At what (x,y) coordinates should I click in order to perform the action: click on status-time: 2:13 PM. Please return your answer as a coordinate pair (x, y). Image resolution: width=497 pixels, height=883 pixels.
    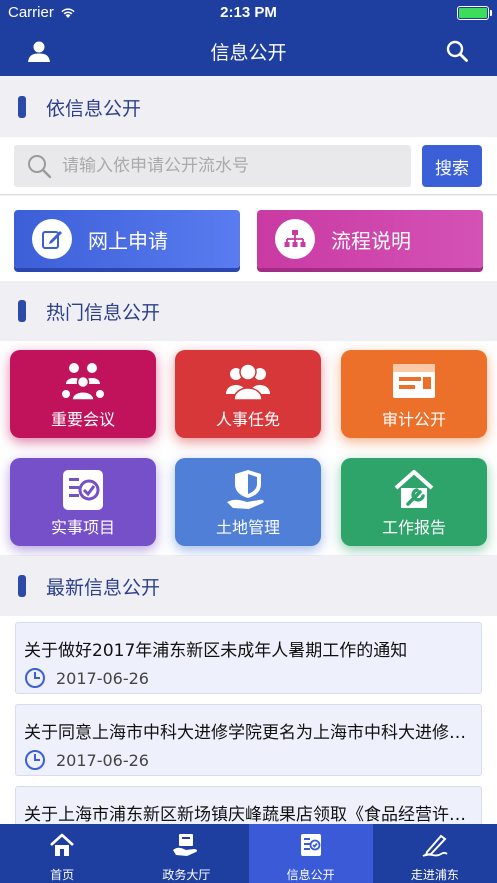
    Looking at the image, I should click on (248, 12).